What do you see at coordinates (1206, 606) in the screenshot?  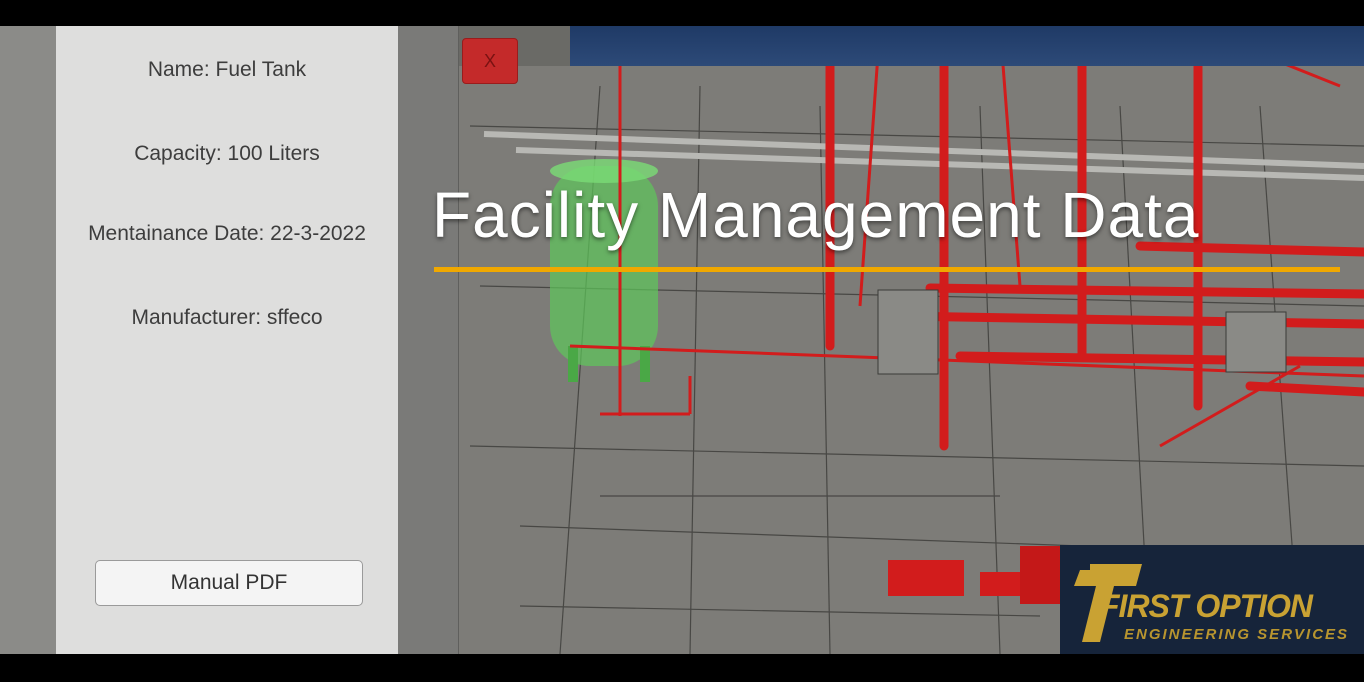 I see `logo-wordmark: FIRST OPTION` at bounding box center [1206, 606].